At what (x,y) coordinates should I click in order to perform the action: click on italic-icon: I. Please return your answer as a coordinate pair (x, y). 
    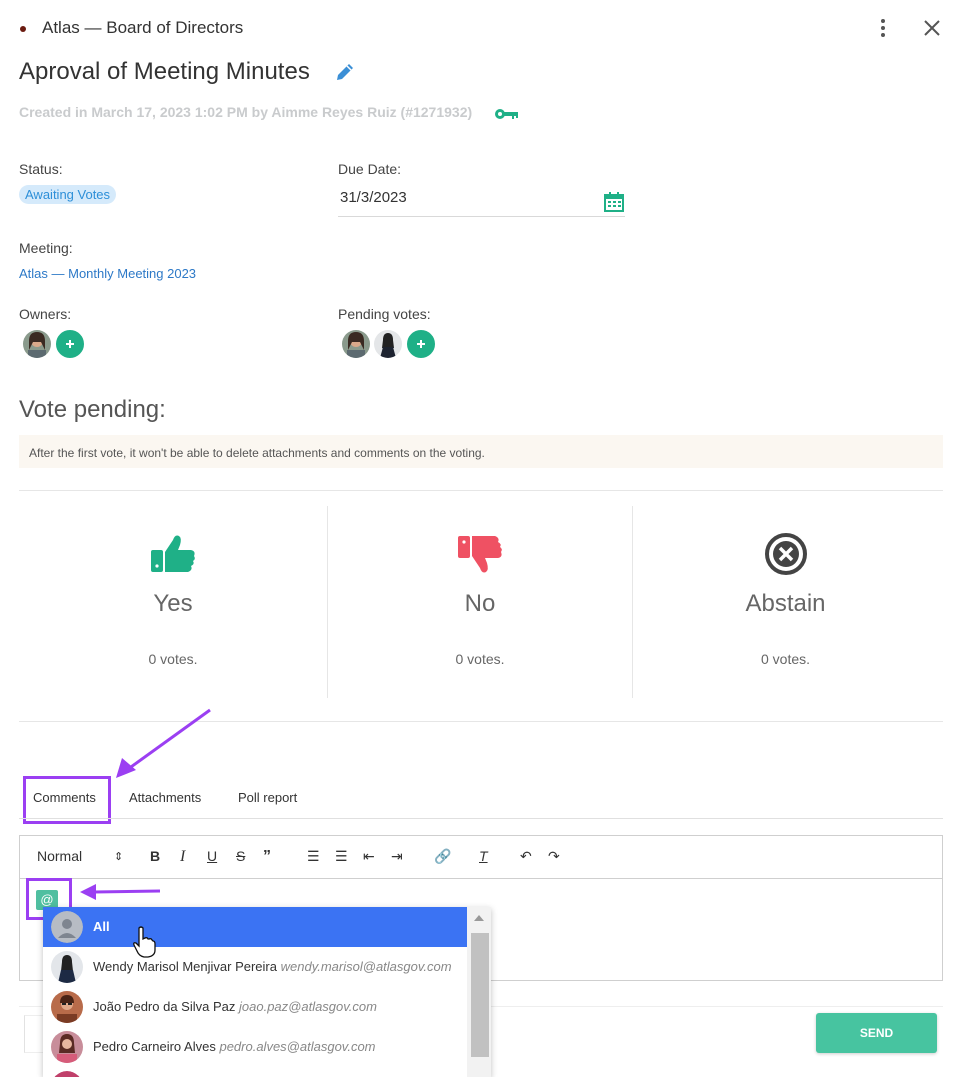
    Looking at the image, I should click on (182, 857).